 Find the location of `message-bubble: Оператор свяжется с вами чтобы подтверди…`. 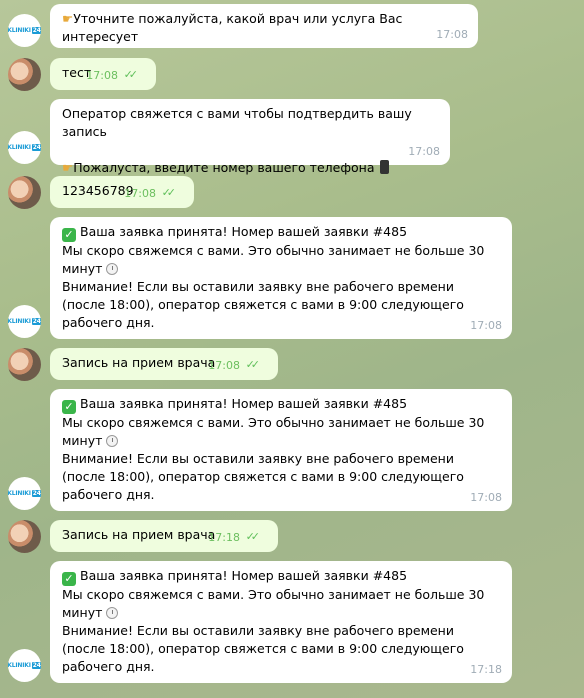

message-bubble: Оператор свяжется с вами чтобы подтверди… is located at coordinates (250, 137).